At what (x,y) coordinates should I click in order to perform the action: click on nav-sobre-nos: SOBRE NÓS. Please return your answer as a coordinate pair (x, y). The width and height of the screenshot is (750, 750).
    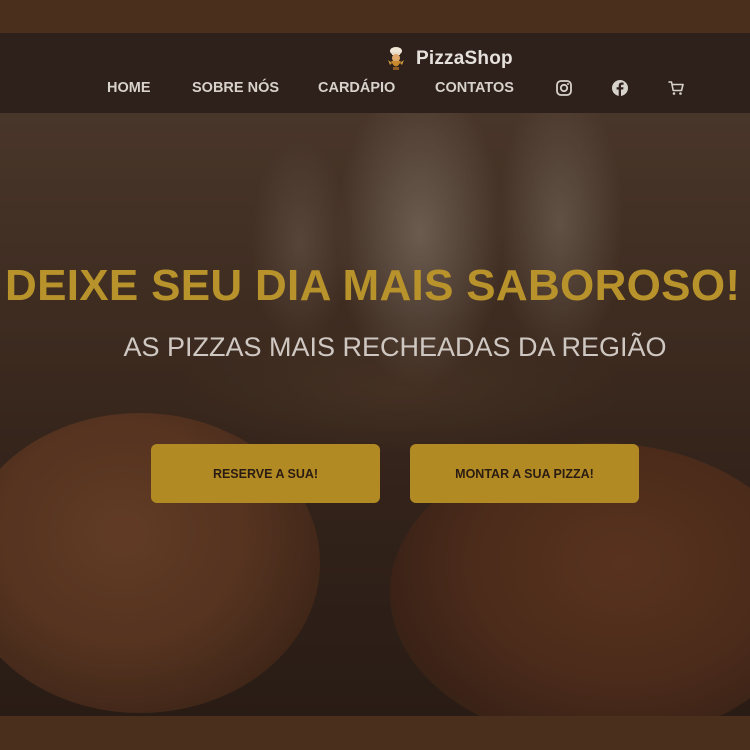
    Looking at the image, I should click on (235, 88).